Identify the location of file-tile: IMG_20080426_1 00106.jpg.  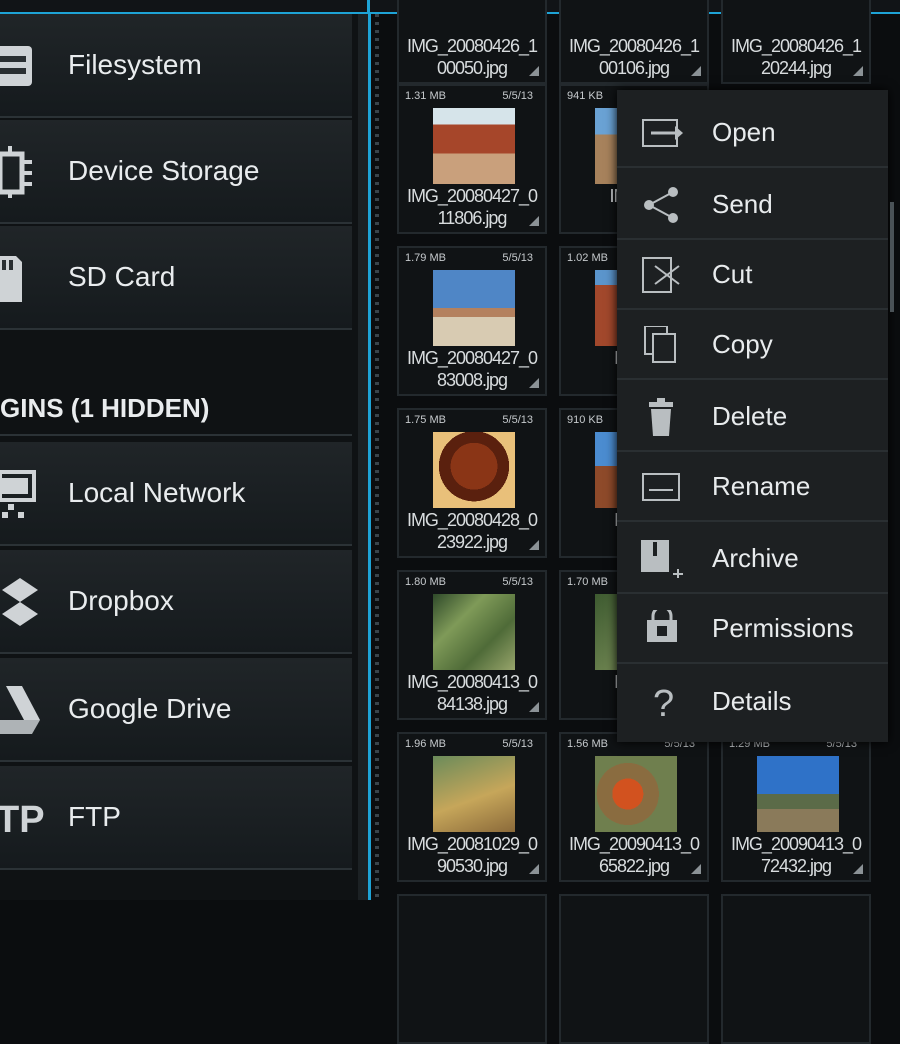
(634, 42).